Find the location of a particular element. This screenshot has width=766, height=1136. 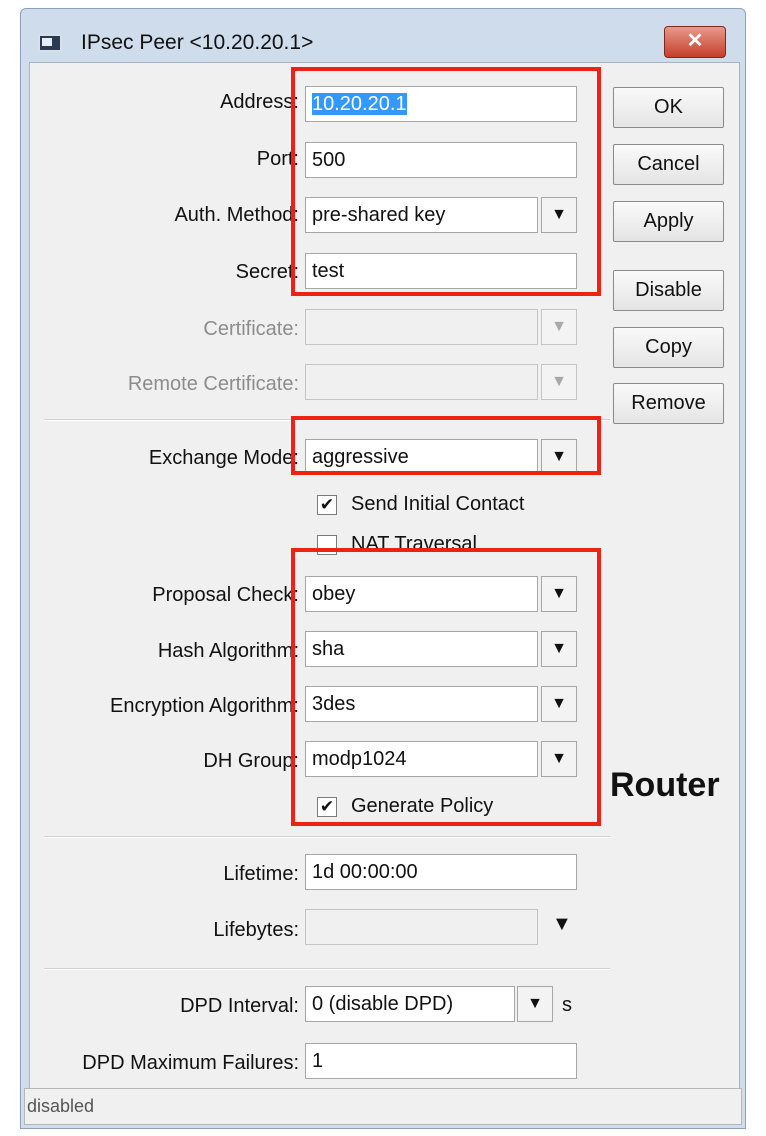

lifetime-field: 1d 00:00:00 is located at coordinates (441, 872).